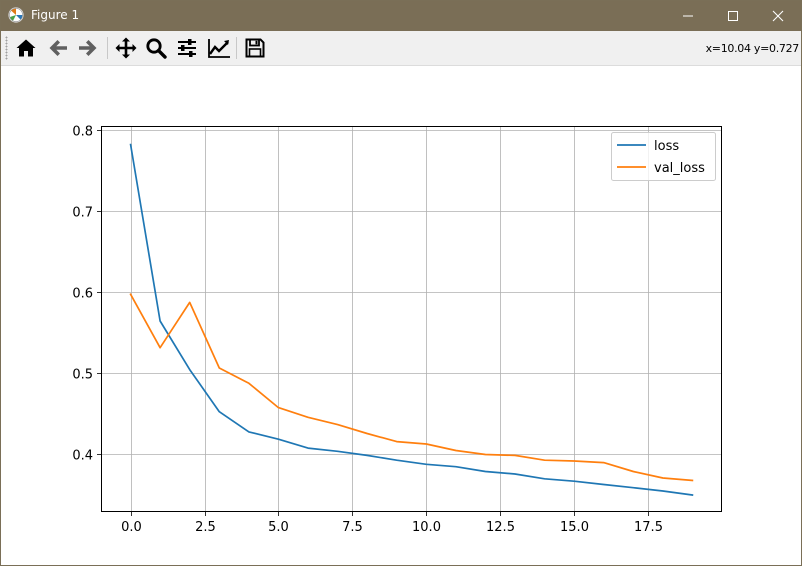  What do you see at coordinates (55, 15) in the screenshot?
I see `window-title: Figure 1` at bounding box center [55, 15].